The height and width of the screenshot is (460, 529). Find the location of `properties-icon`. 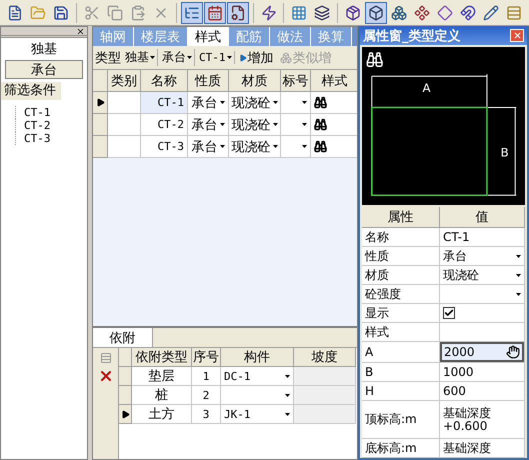

properties-icon is located at coordinates (238, 12).